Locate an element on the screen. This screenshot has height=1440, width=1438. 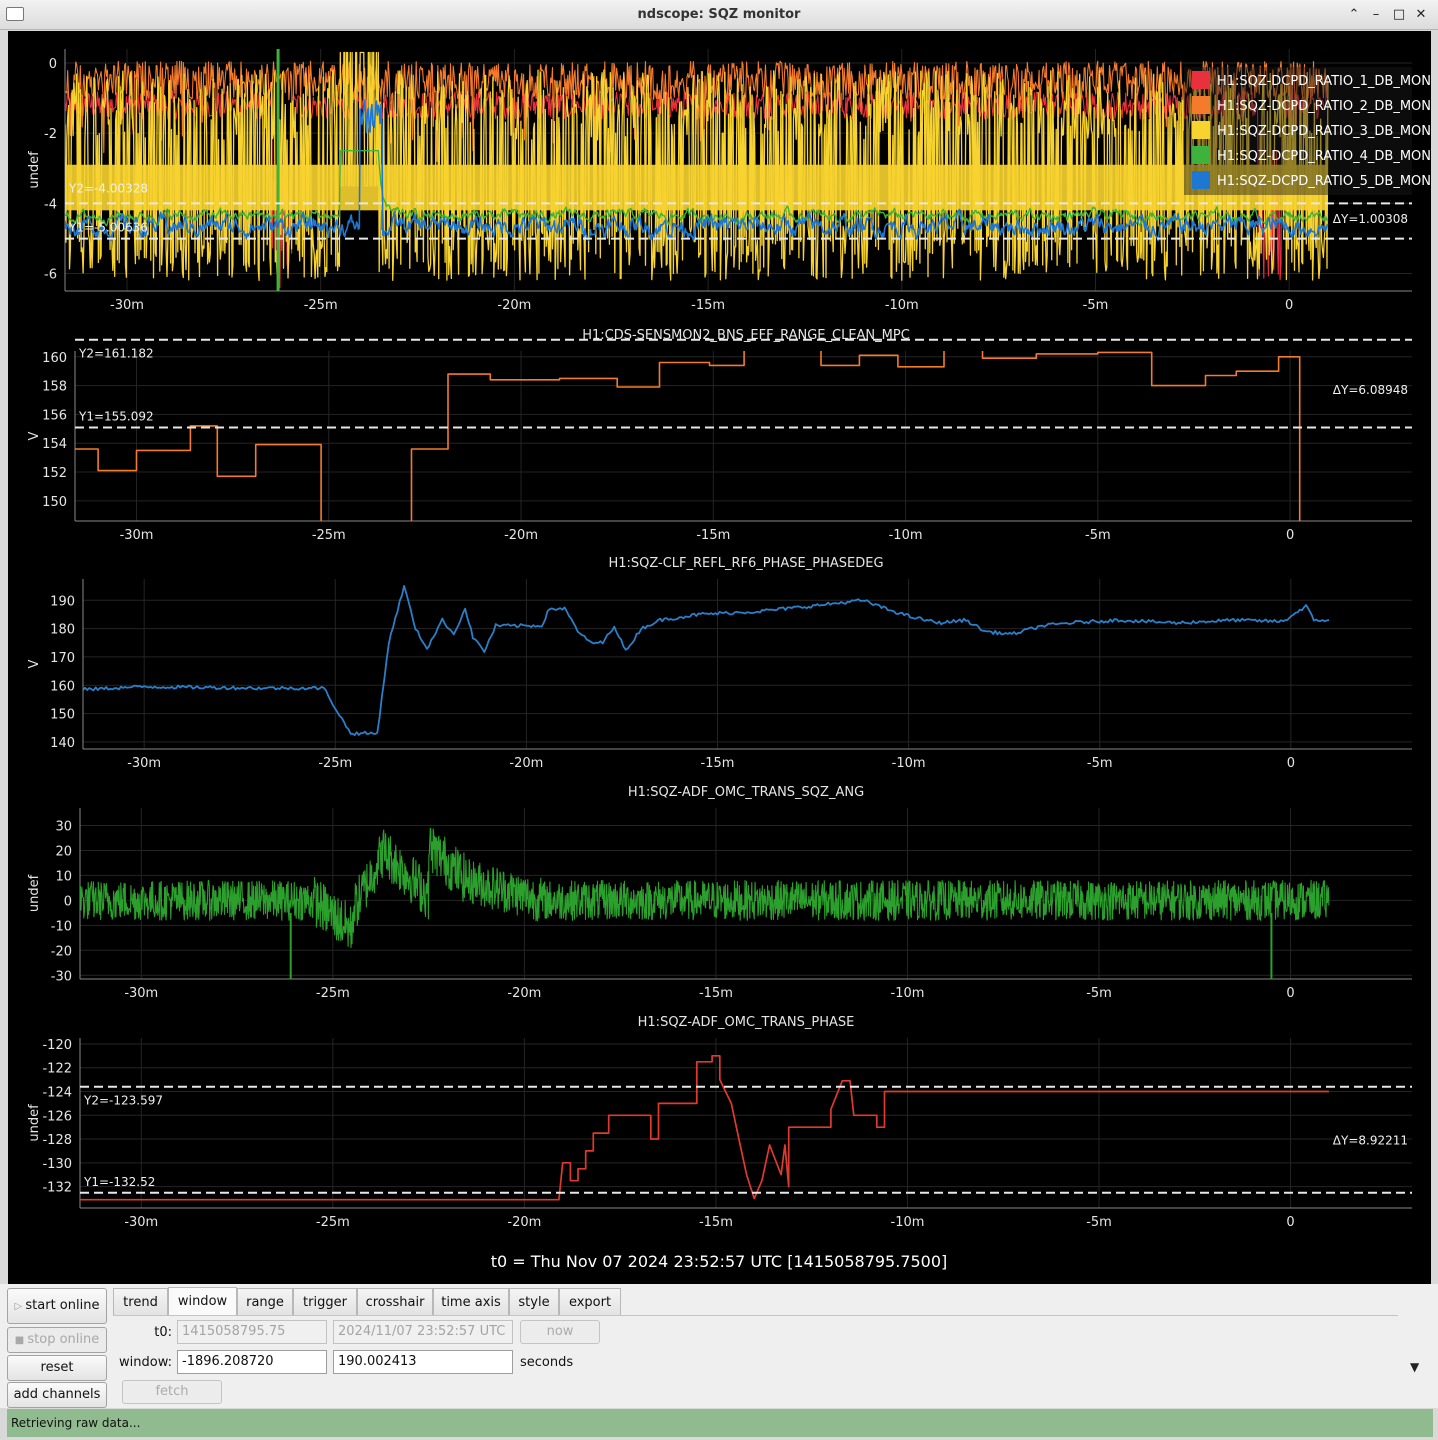
tab-trend: trend is located at coordinates (140, 1302).